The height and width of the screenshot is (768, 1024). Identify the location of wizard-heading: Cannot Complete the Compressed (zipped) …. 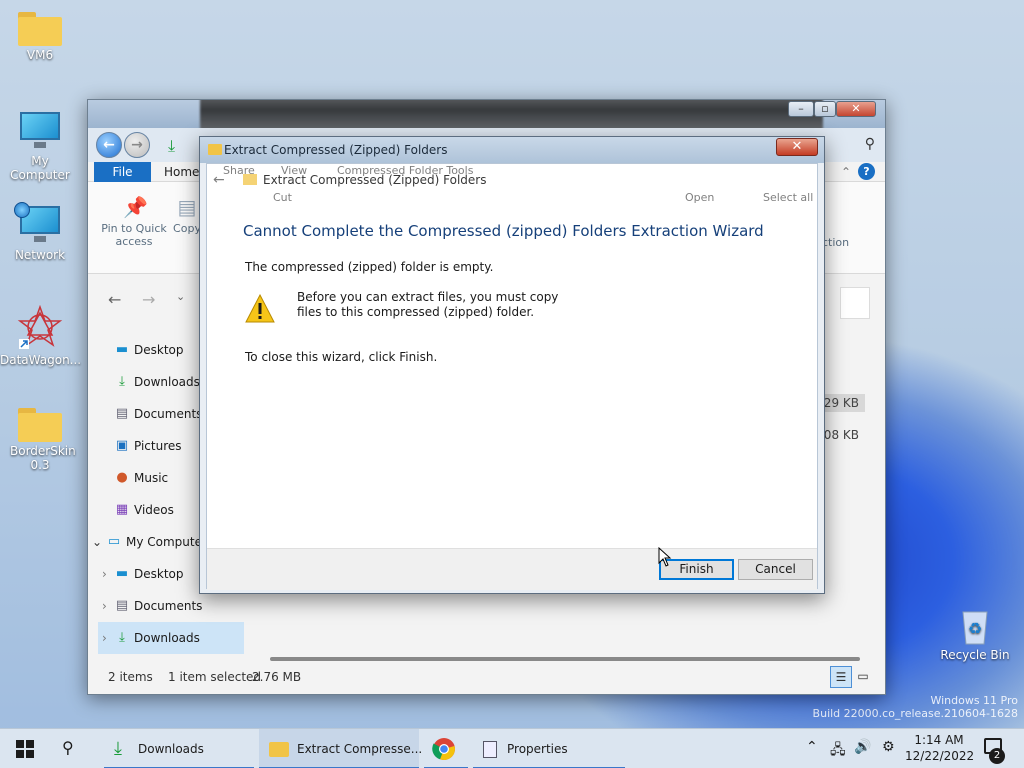
(503, 231).